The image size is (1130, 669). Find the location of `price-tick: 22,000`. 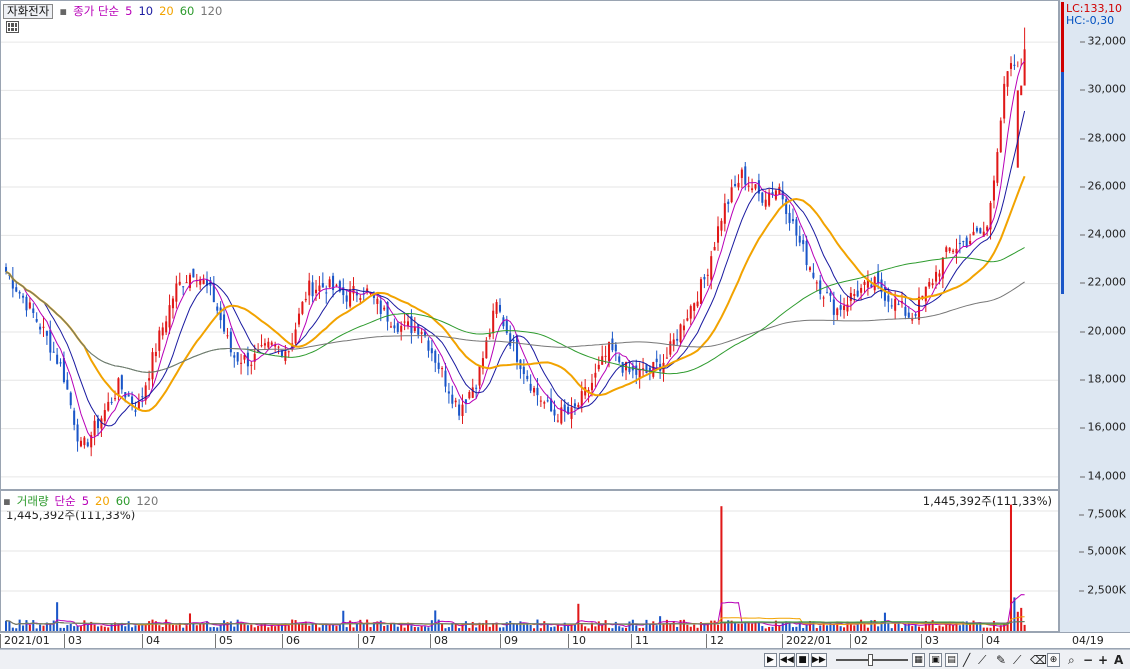

price-tick: 22,000 is located at coordinates (1102, 282).